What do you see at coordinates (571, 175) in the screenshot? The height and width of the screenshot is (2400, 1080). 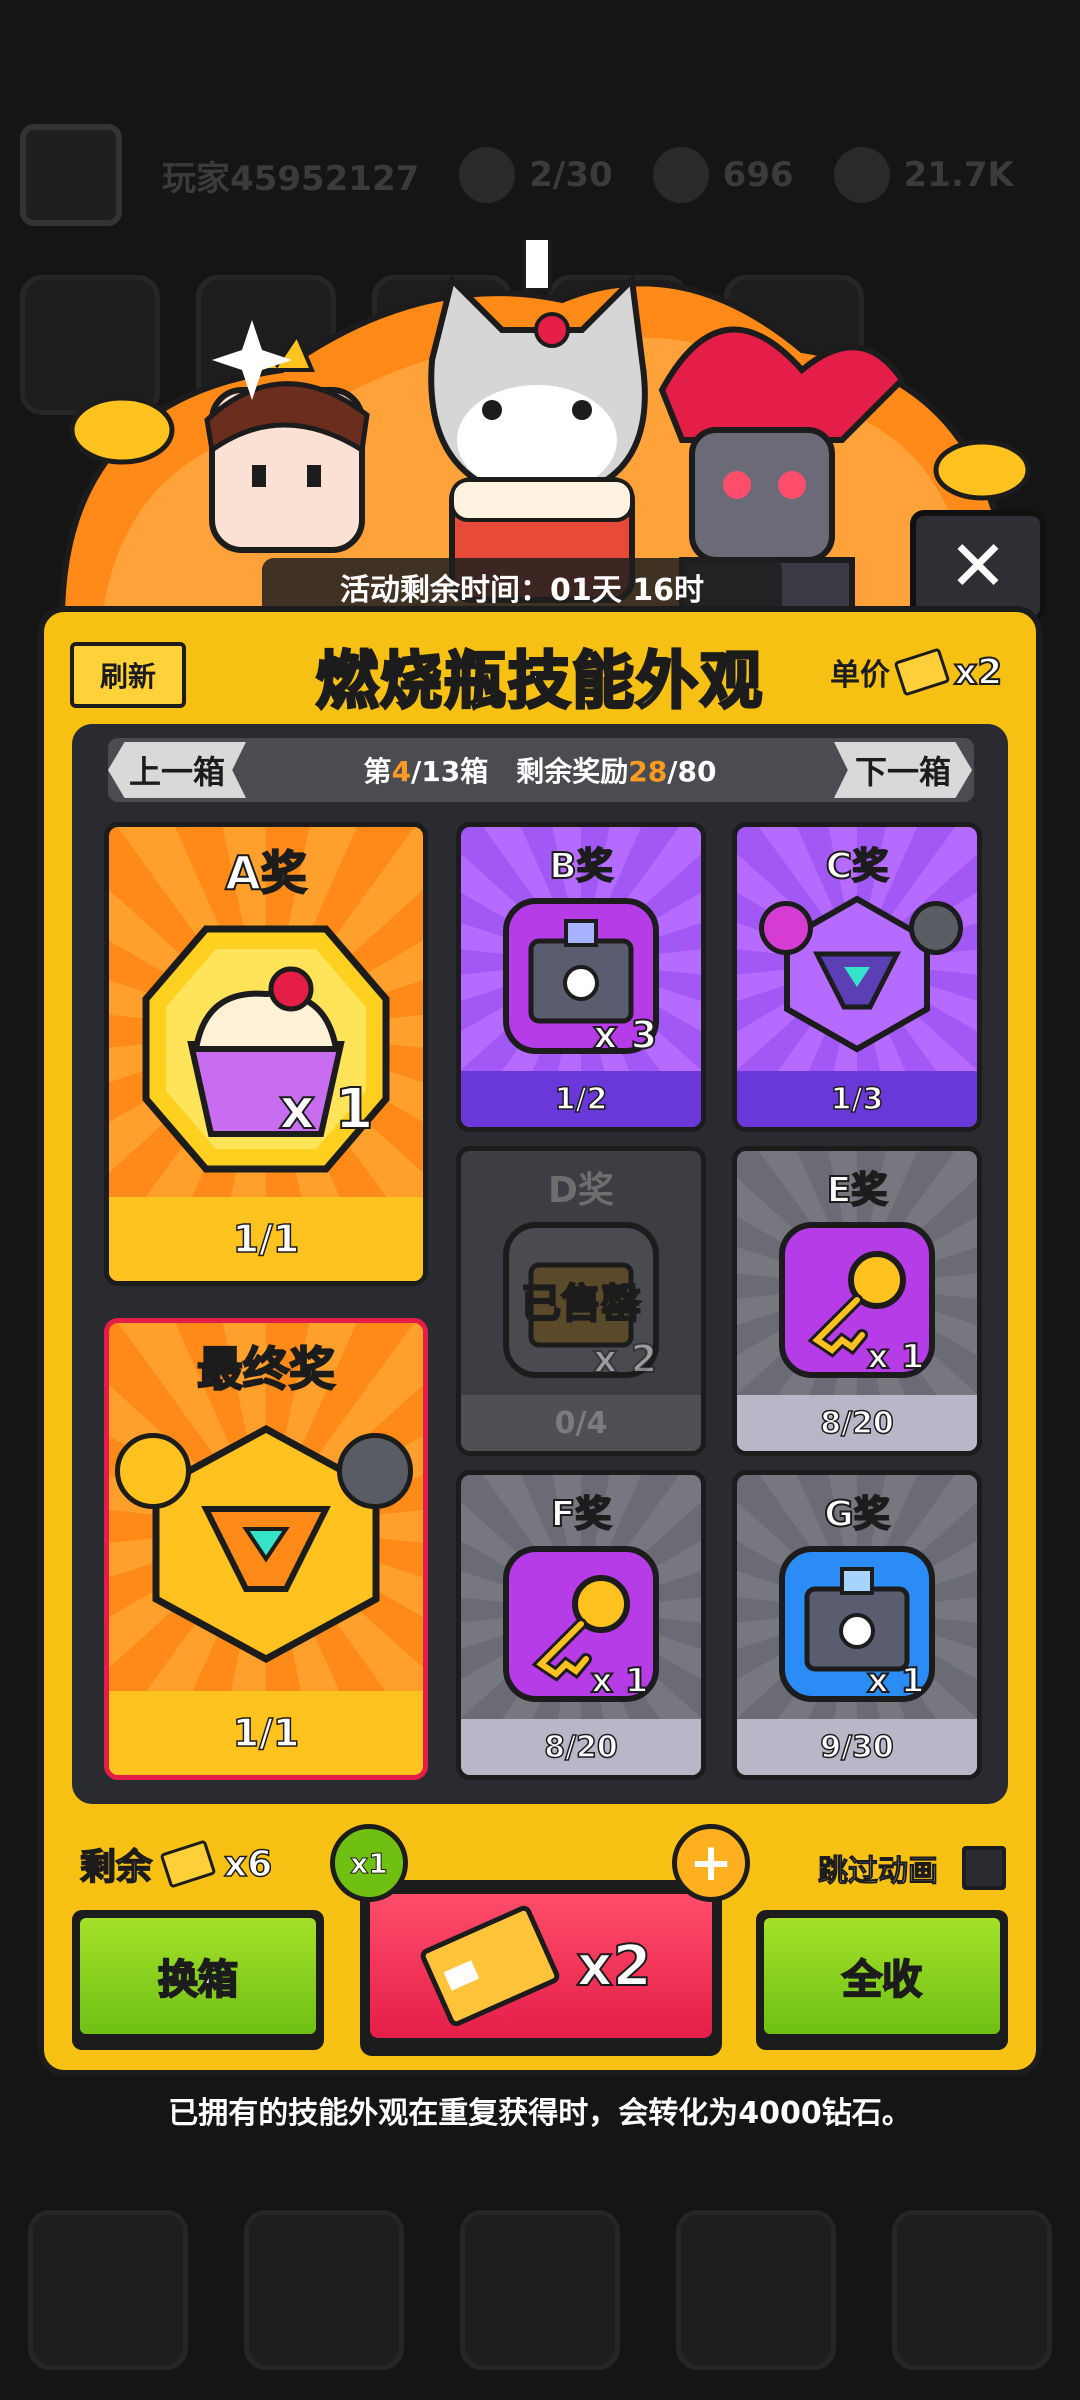 I see `stamina-value: 2/30` at bounding box center [571, 175].